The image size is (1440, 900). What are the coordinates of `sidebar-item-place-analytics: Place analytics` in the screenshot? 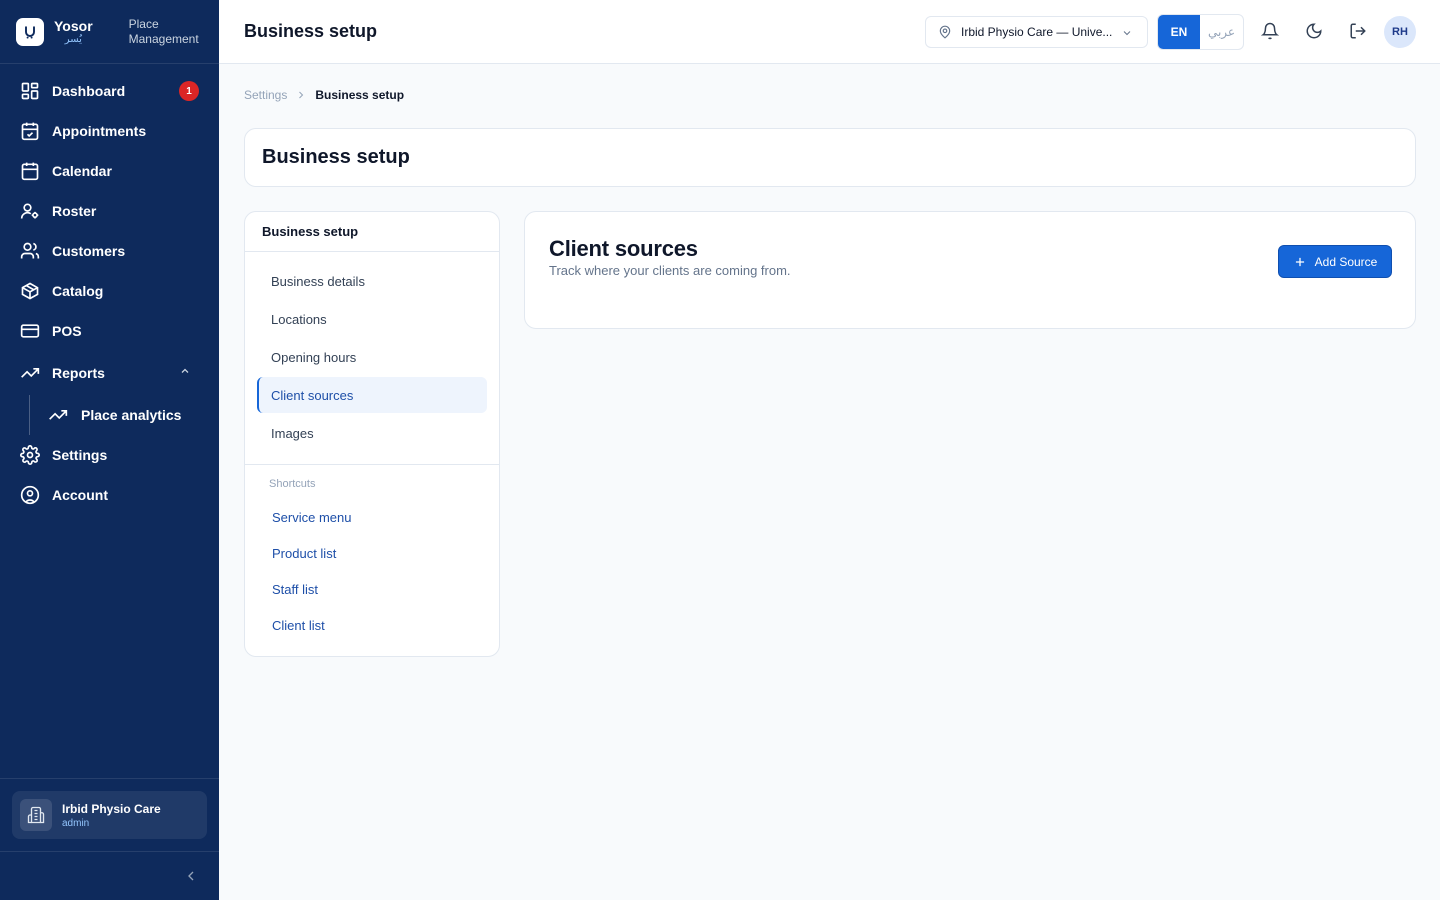 It's located at (109, 415).